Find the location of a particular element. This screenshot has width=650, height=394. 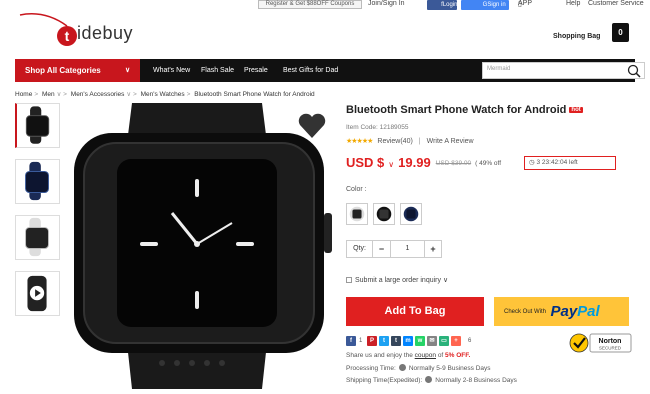

join-sign-in-link: Join/Sign In is located at coordinates (386, 3).